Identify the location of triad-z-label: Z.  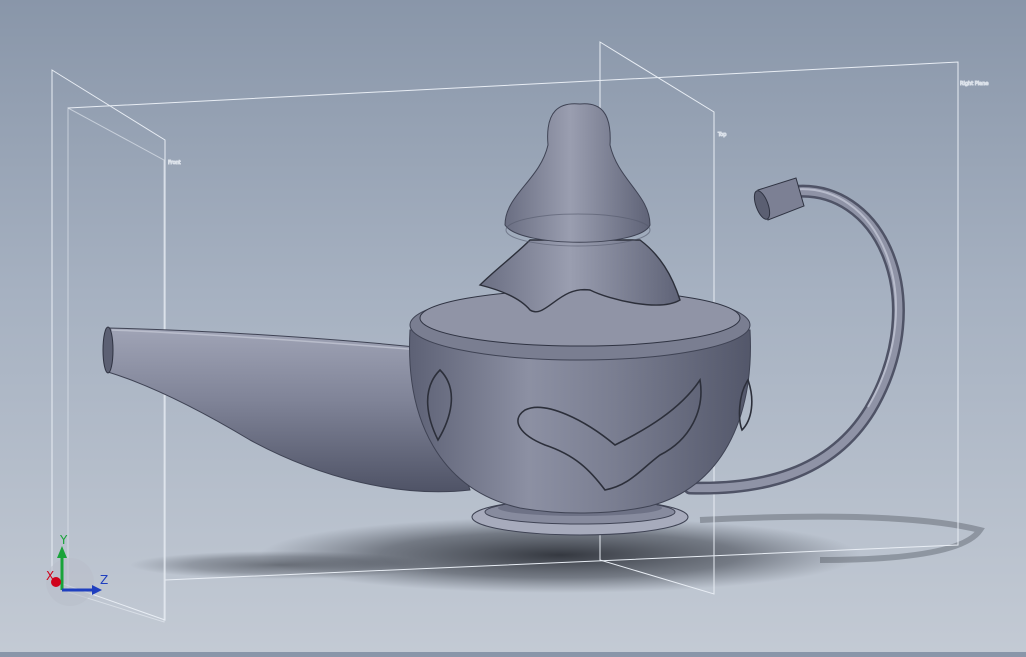
(104, 580).